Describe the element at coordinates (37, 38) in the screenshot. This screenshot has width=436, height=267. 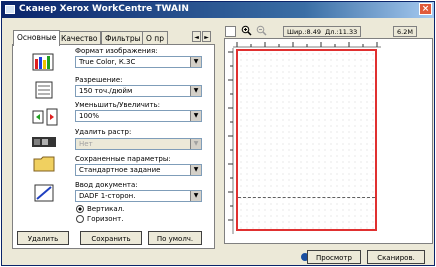
I see `tab-basic: Основные` at that location.